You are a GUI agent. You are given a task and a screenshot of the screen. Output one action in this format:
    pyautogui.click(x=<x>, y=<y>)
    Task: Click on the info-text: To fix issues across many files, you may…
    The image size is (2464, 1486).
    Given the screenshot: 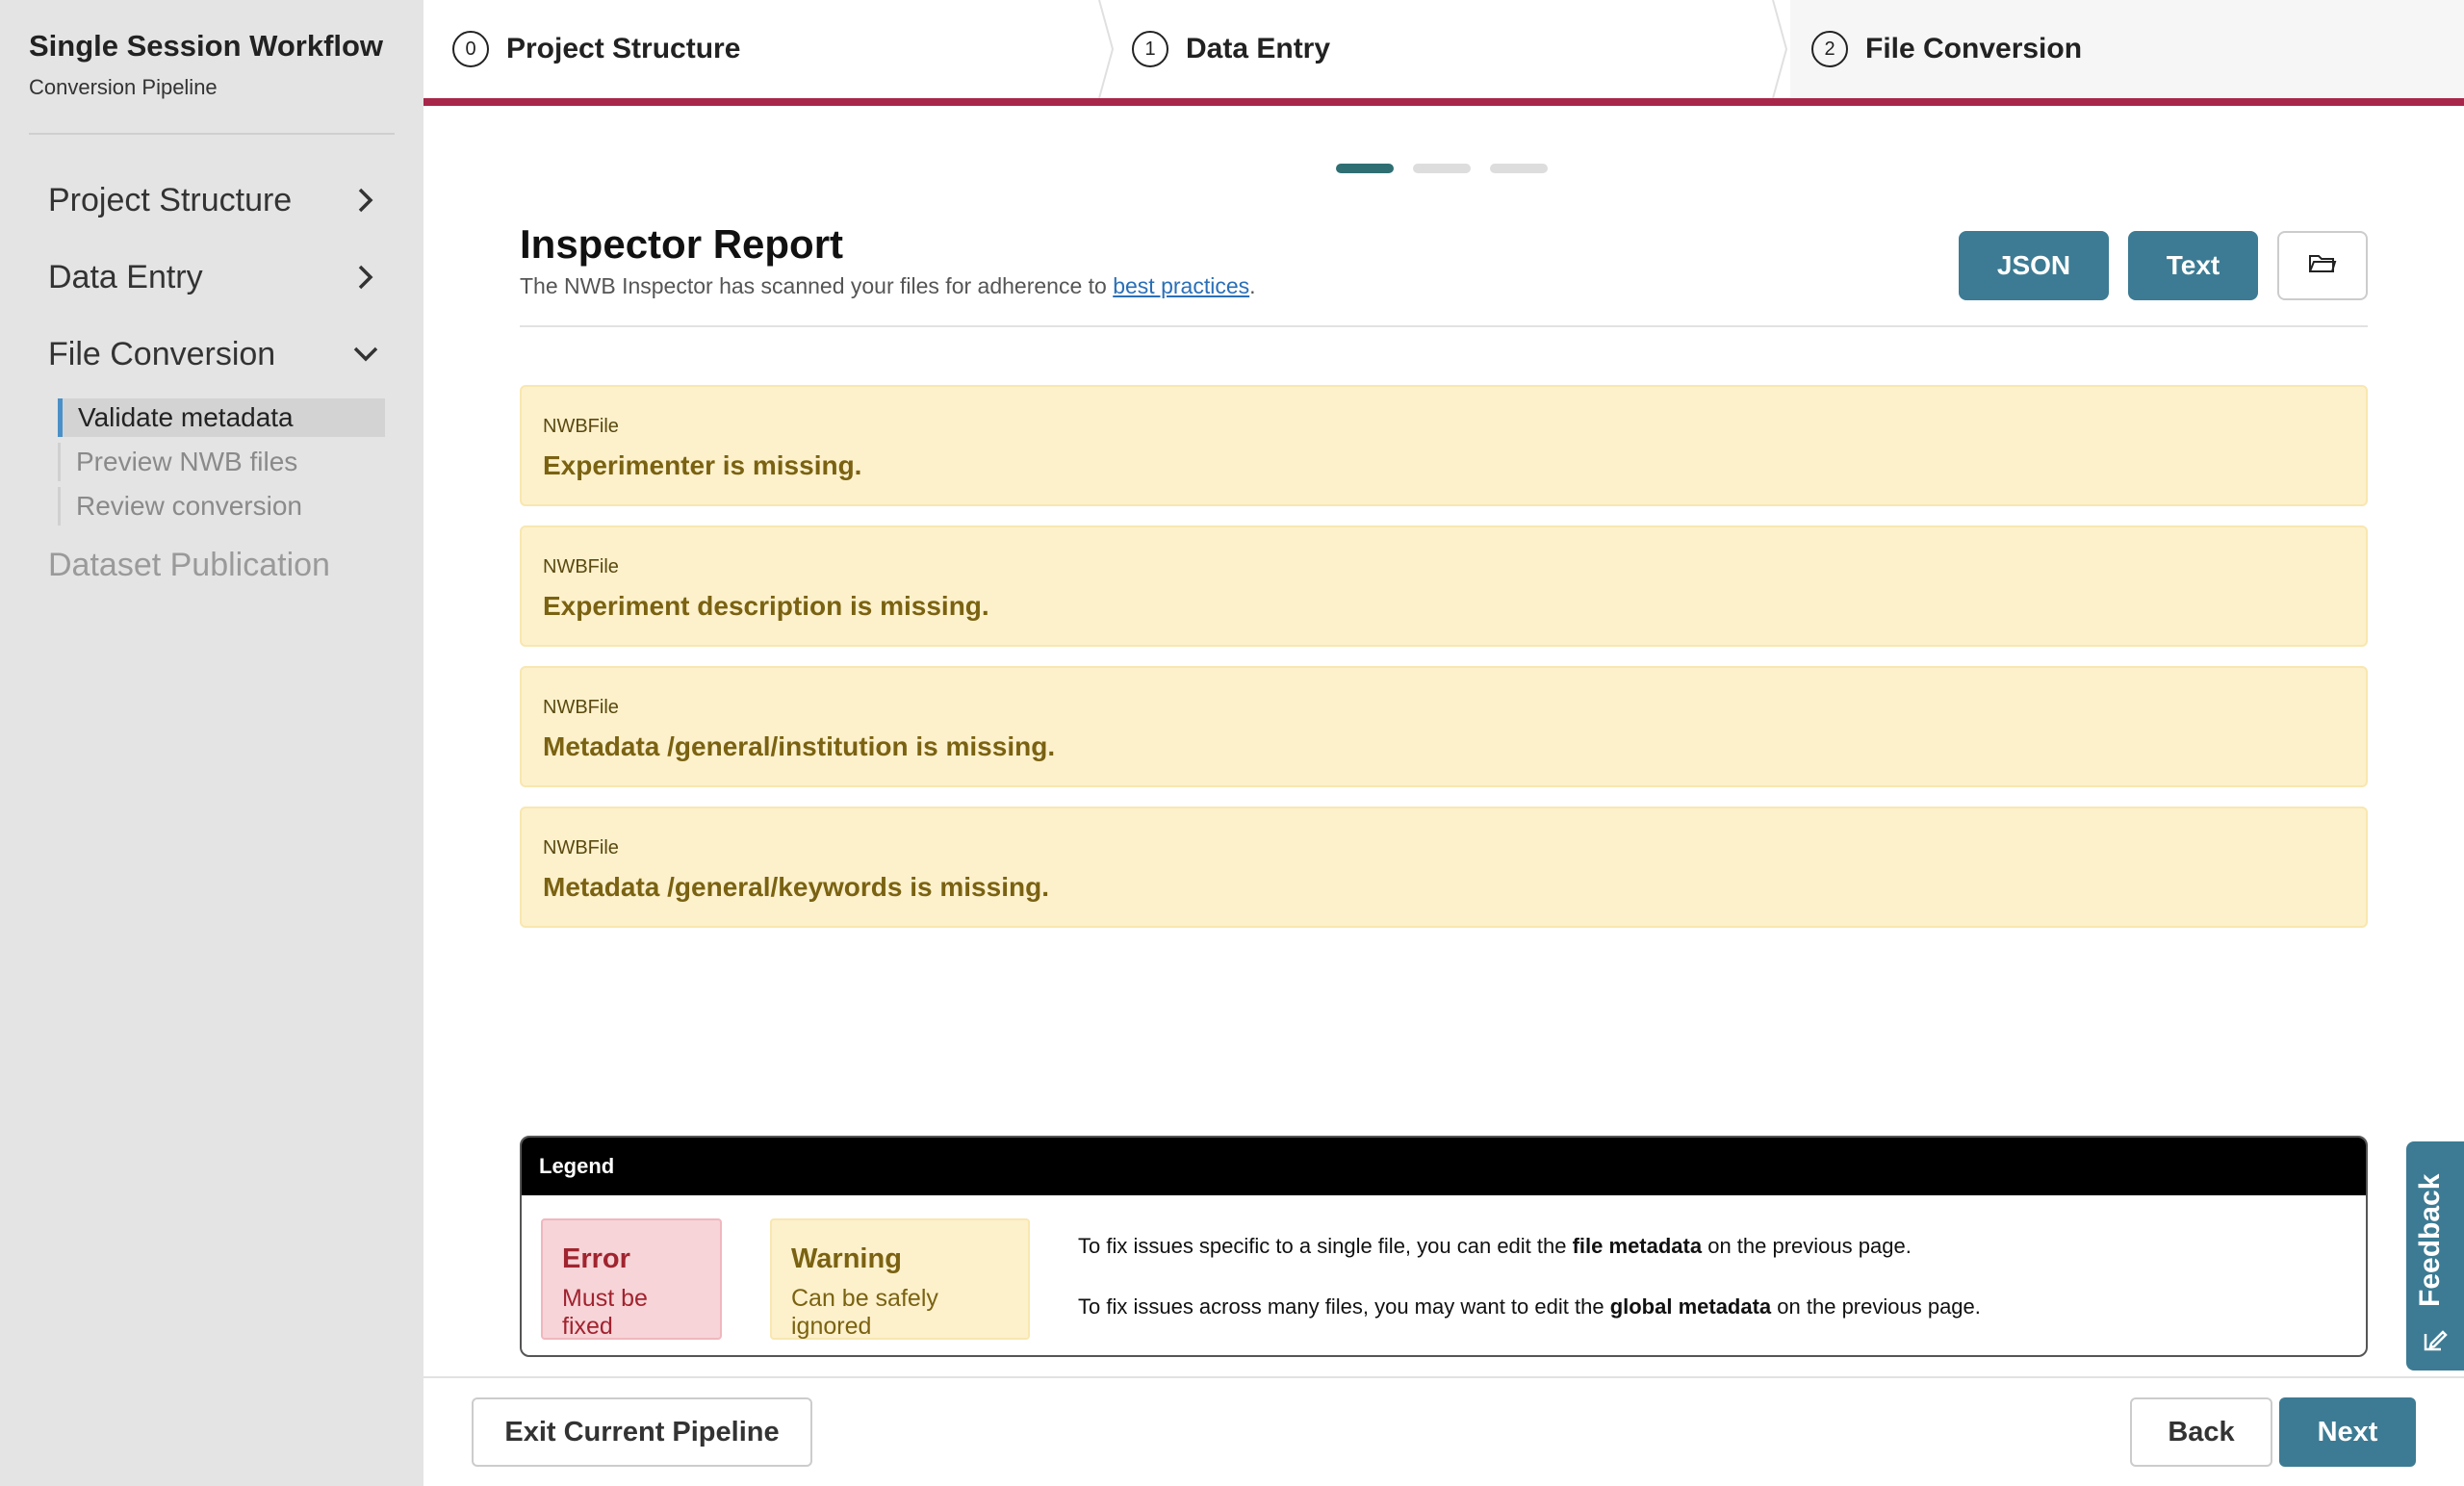 What is the action you would take?
    pyautogui.click(x=1344, y=1306)
    